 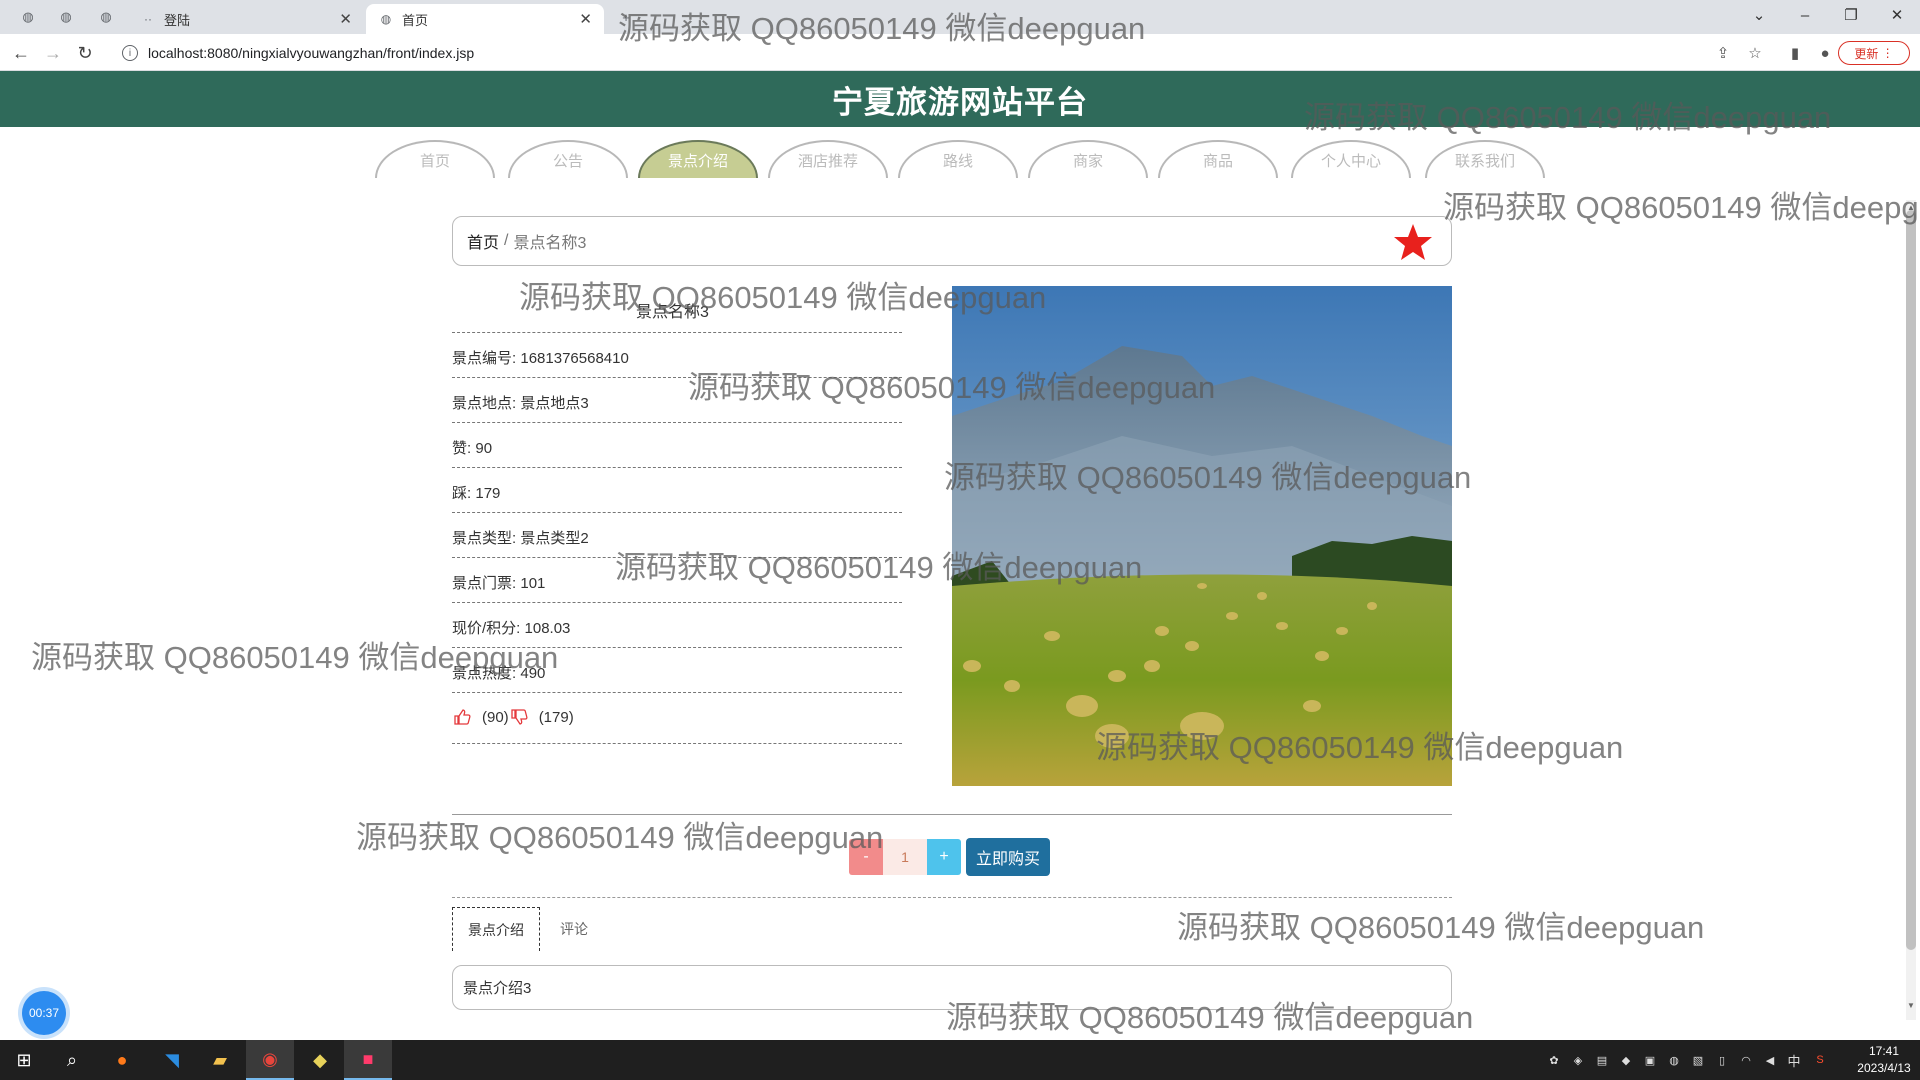 What do you see at coordinates (698, 159) in the screenshot?
I see `nav-scenic: 景点介绍` at bounding box center [698, 159].